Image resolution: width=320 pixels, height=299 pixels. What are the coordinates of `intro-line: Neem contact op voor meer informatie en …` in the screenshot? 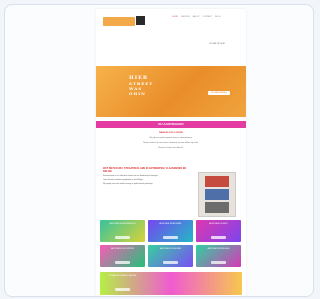 It's located at (171, 143).